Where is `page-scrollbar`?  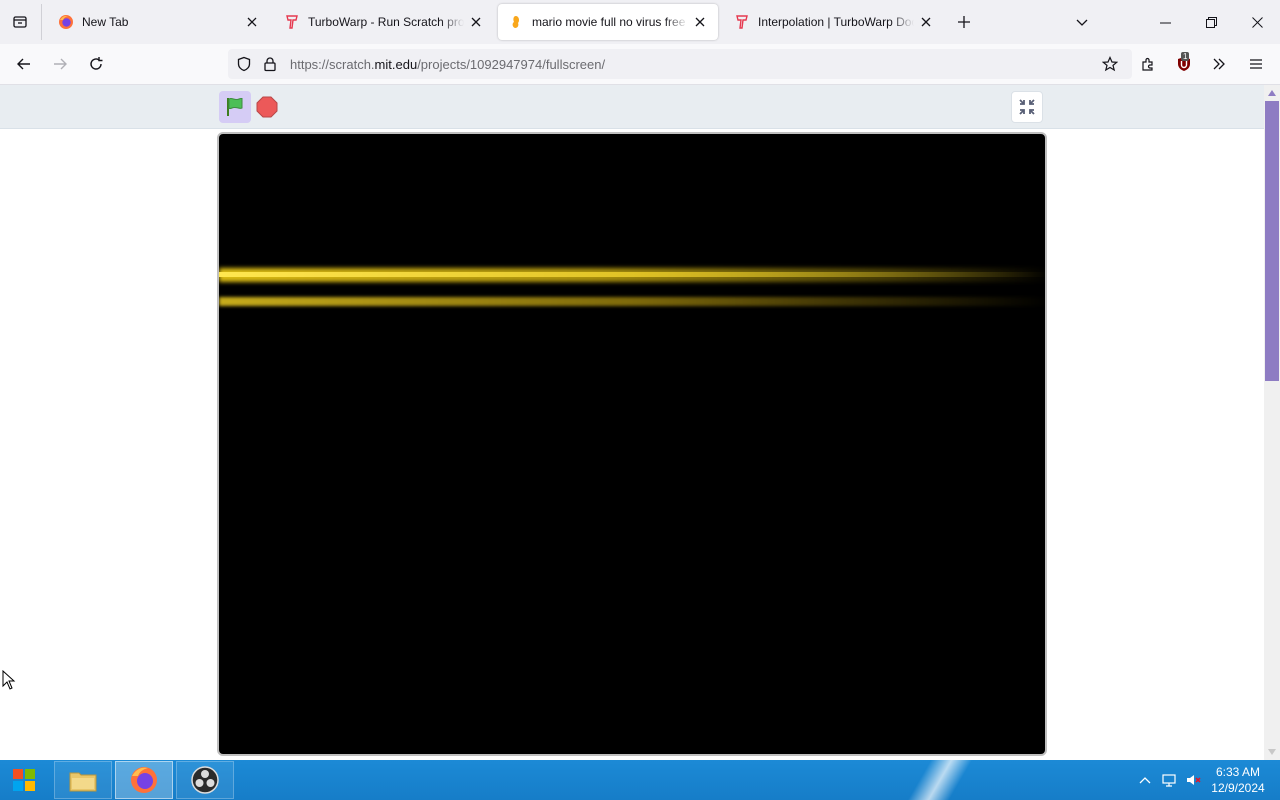
page-scrollbar is located at coordinates (1272, 422).